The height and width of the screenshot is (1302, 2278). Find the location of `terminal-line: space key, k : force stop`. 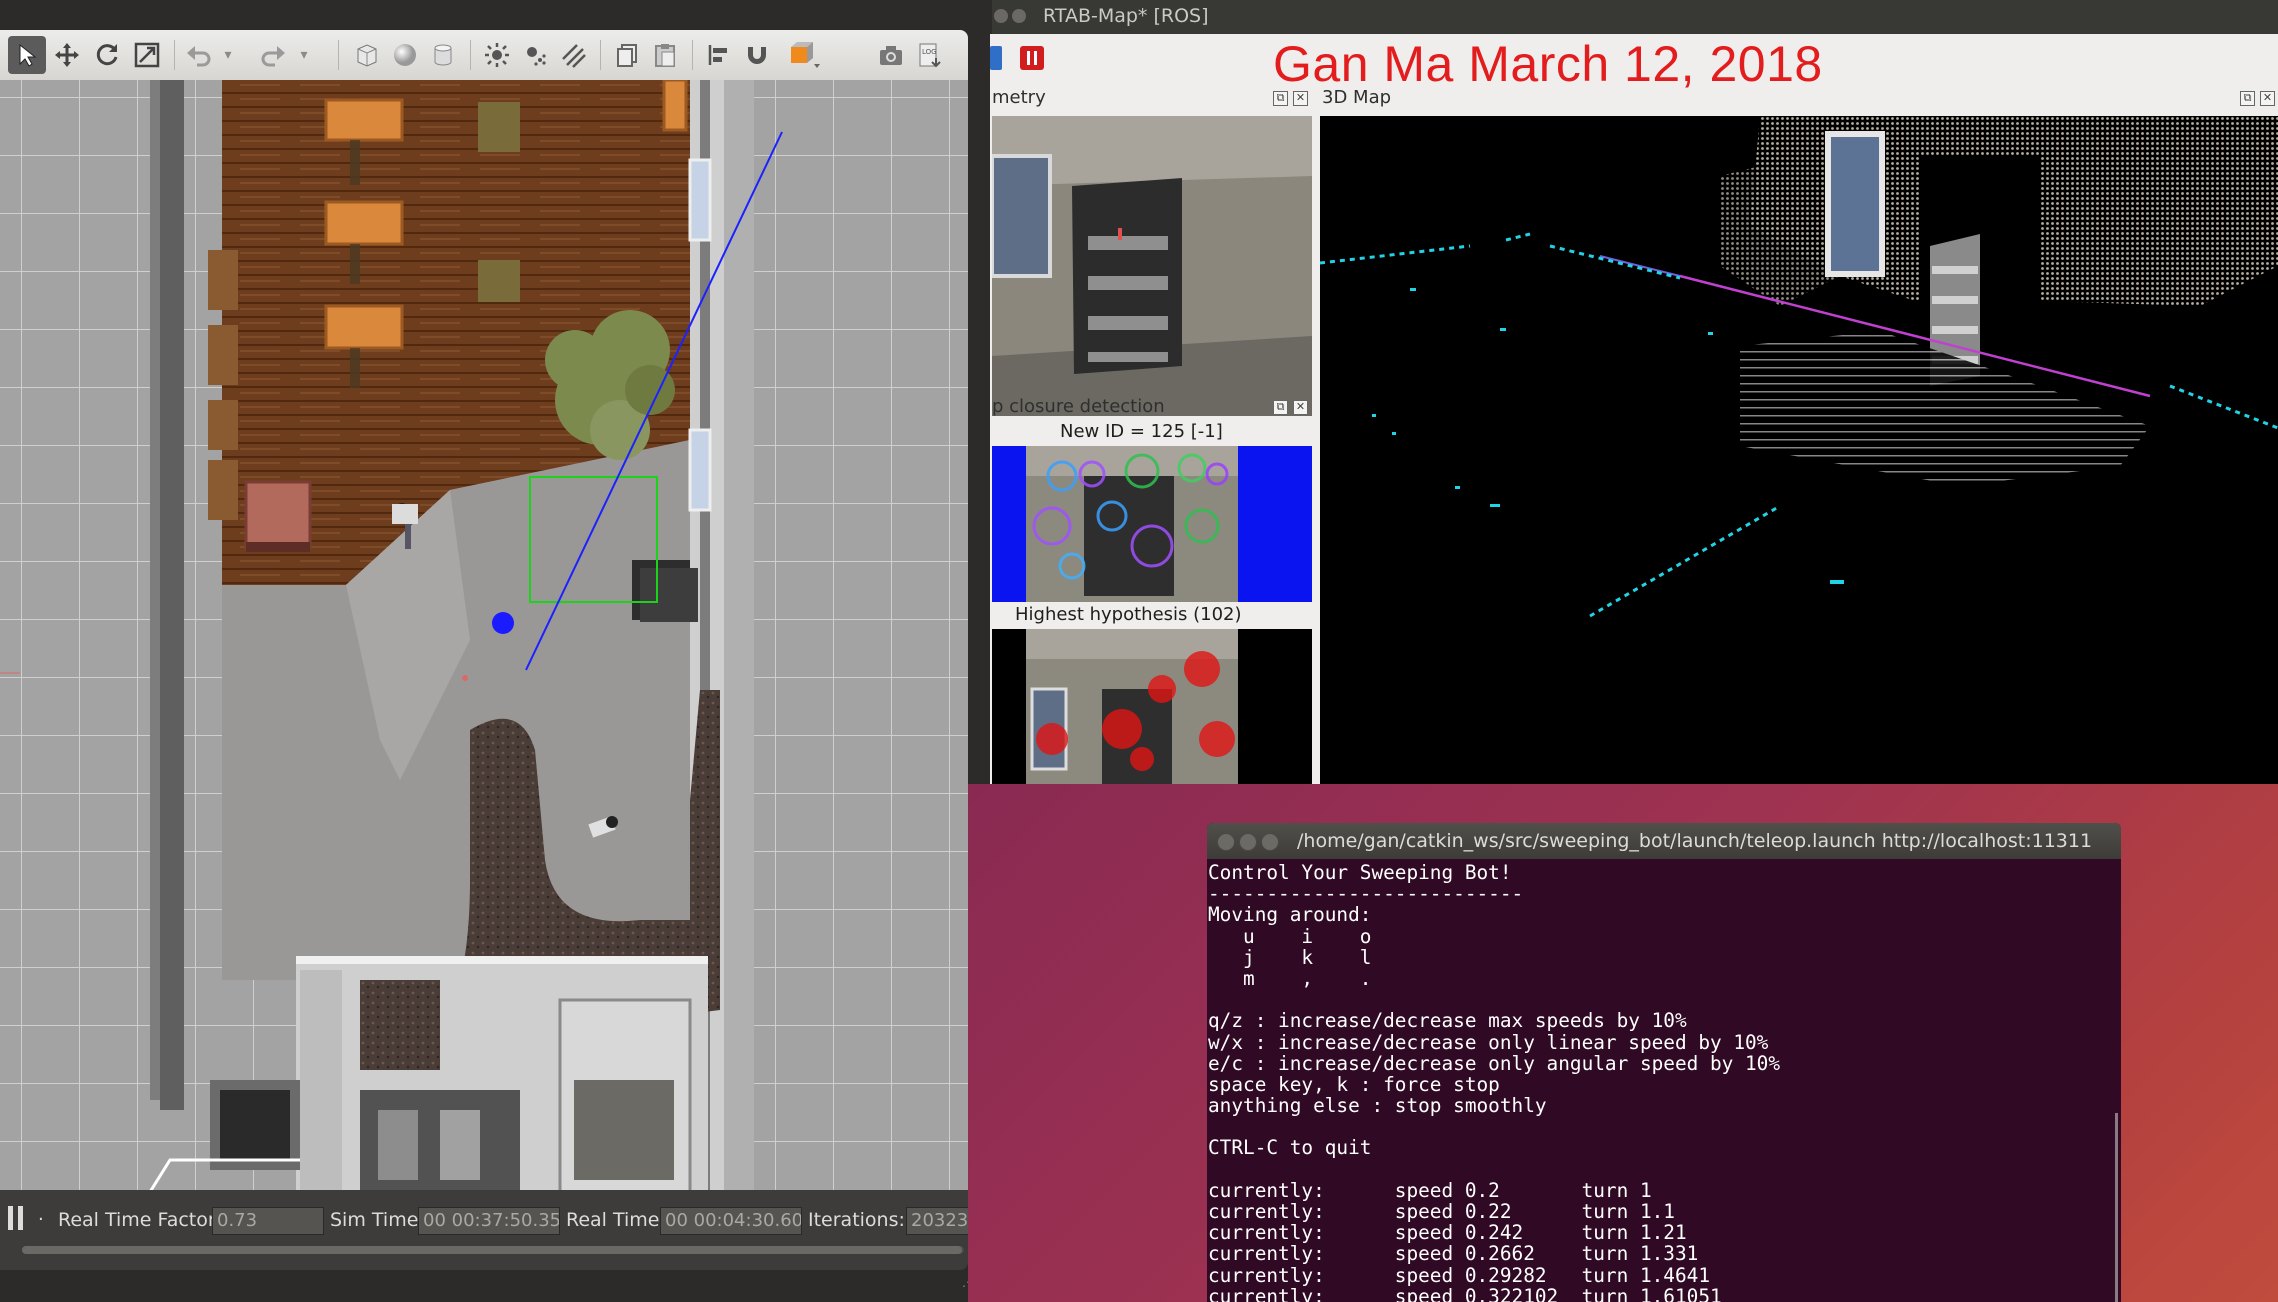

terminal-line: space key, k : force stop is located at coordinates (1354, 1084).